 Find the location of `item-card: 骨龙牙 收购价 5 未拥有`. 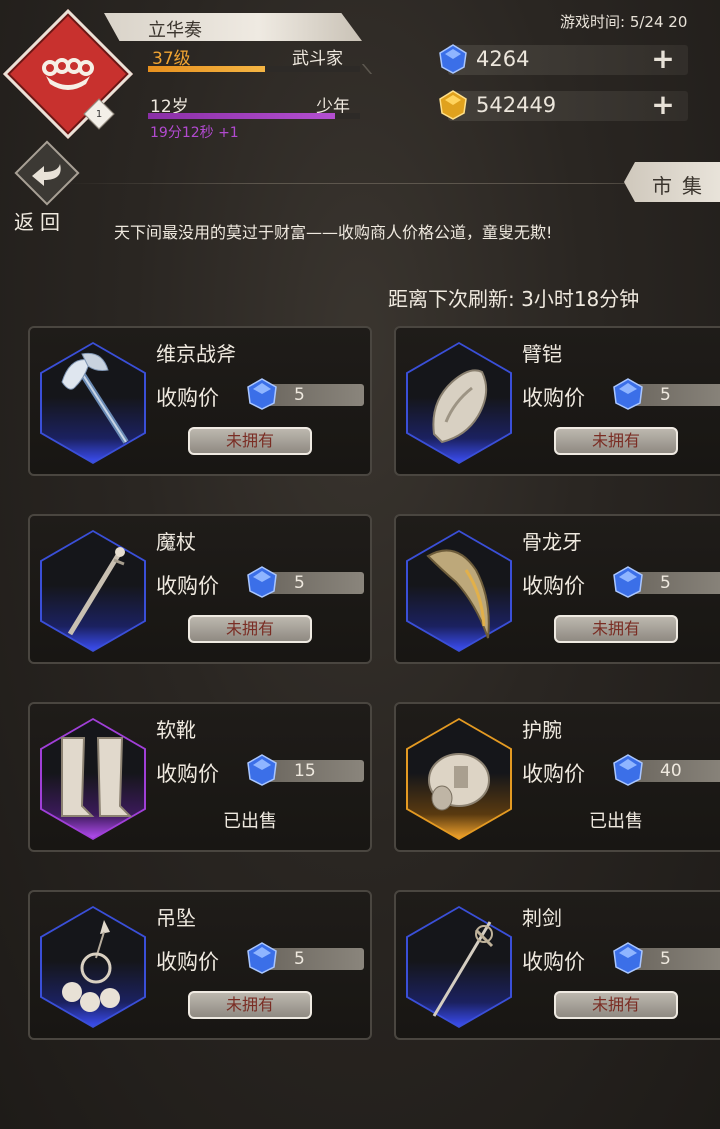

item-card: 骨龙牙 收购价 5 未拥有 is located at coordinates (557, 589).